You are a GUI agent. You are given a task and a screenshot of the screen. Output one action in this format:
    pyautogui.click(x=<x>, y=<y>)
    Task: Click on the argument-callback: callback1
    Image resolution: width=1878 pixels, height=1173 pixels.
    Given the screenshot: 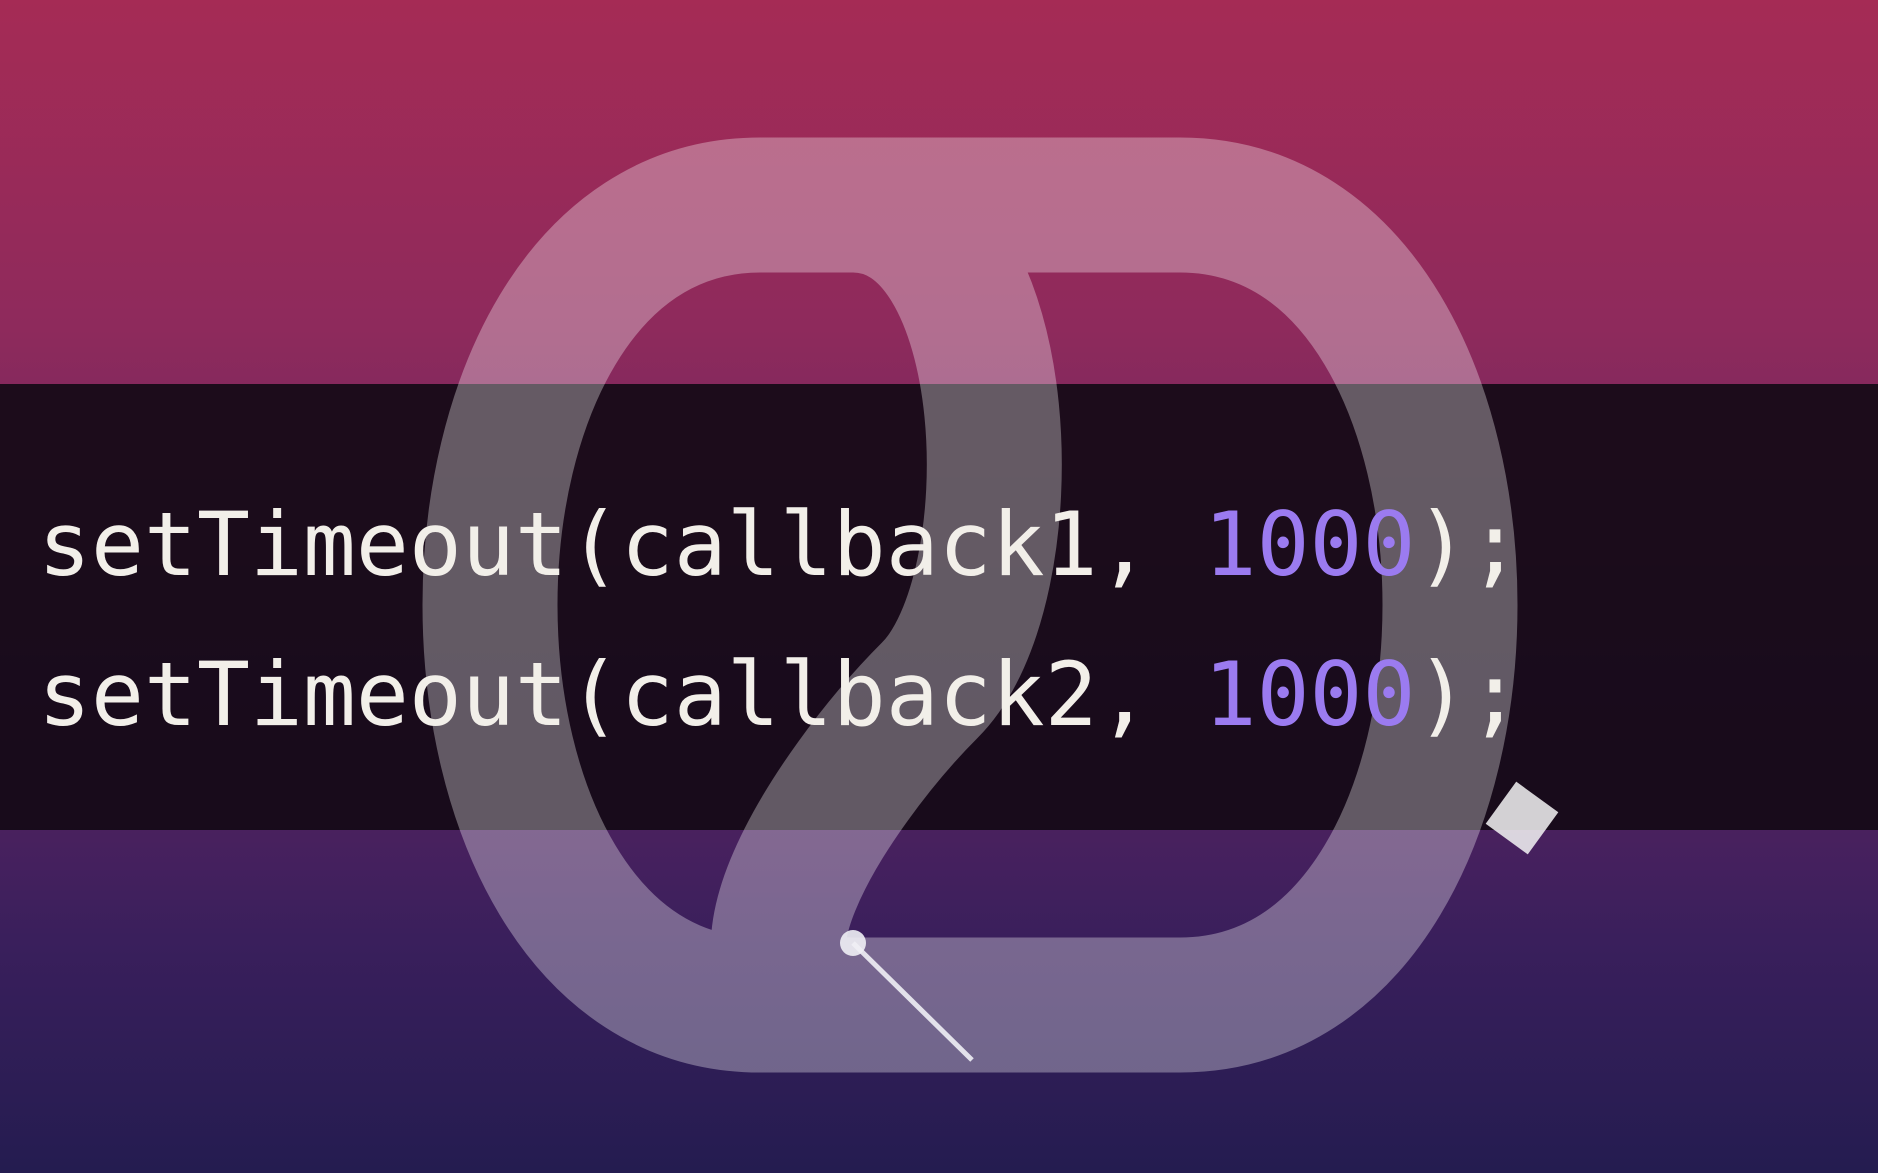 What is the action you would take?
    pyautogui.click(x=859, y=544)
    